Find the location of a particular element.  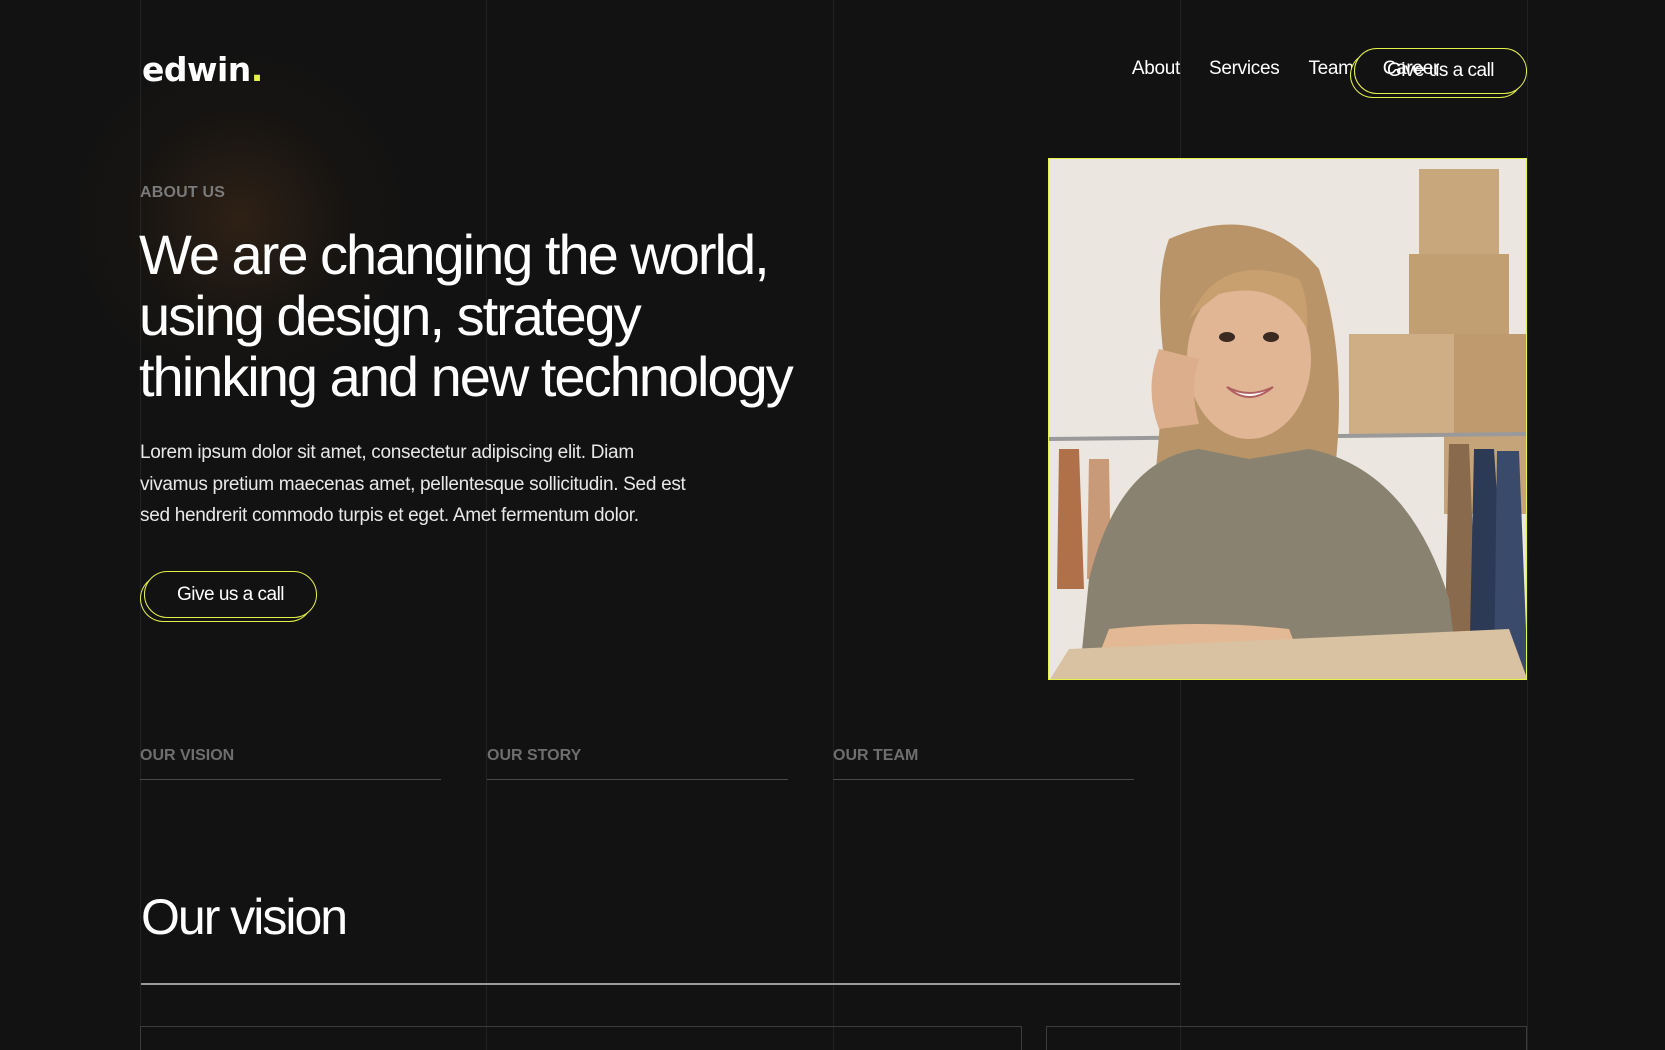

logo: edwin. is located at coordinates (202, 69).